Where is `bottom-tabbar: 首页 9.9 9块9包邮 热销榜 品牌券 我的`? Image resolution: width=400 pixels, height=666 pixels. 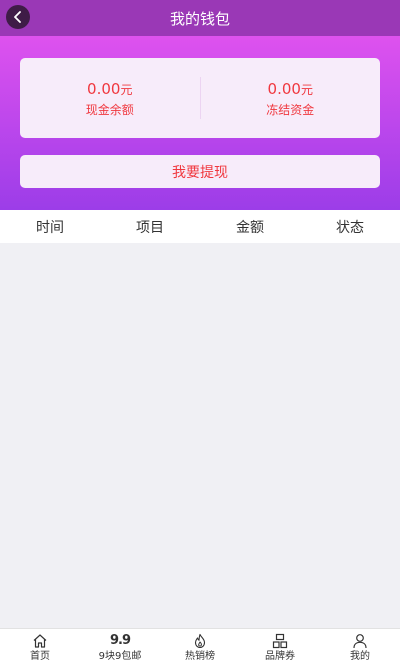
bottom-tabbar: 首页 9.9 9块9包邮 热销榜 品牌券 我的 is located at coordinates (200, 647).